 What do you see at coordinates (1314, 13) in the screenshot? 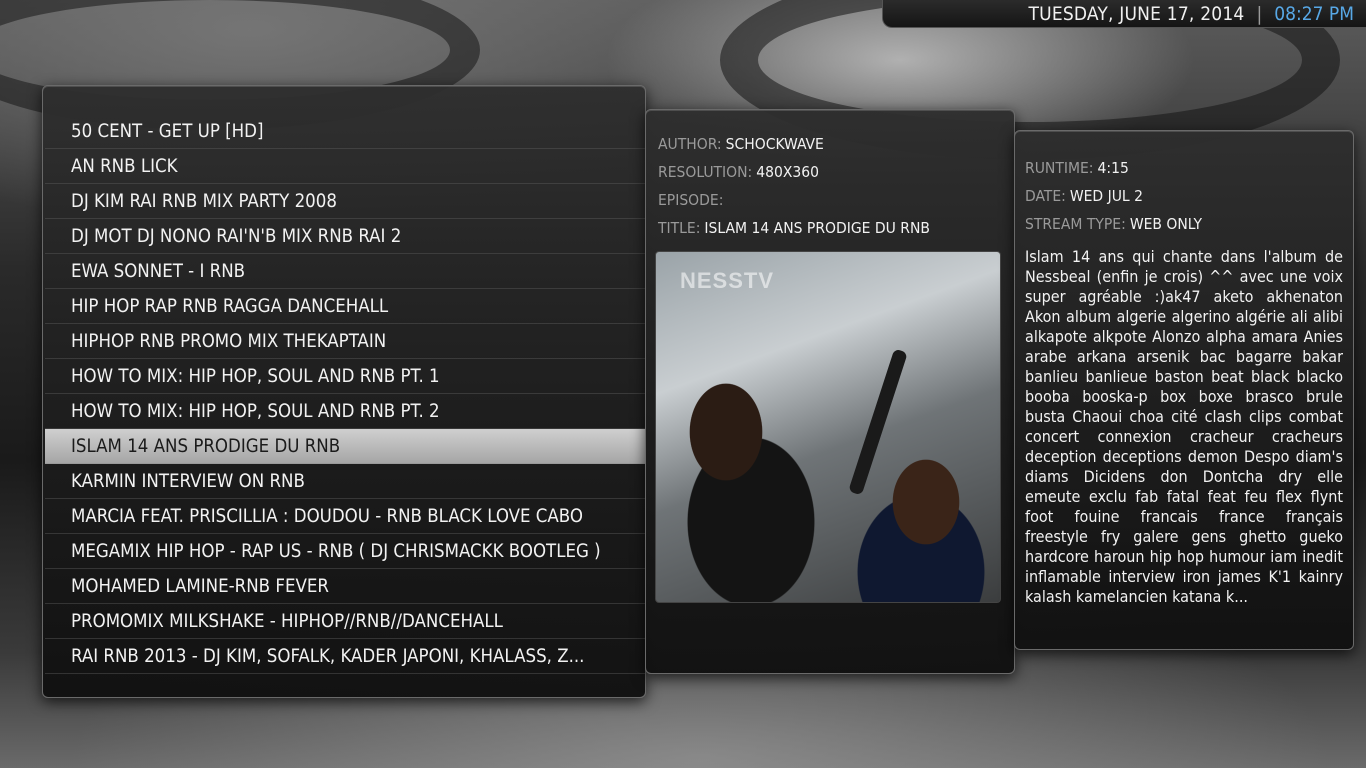
I see `current-time: 08:27 PM` at bounding box center [1314, 13].